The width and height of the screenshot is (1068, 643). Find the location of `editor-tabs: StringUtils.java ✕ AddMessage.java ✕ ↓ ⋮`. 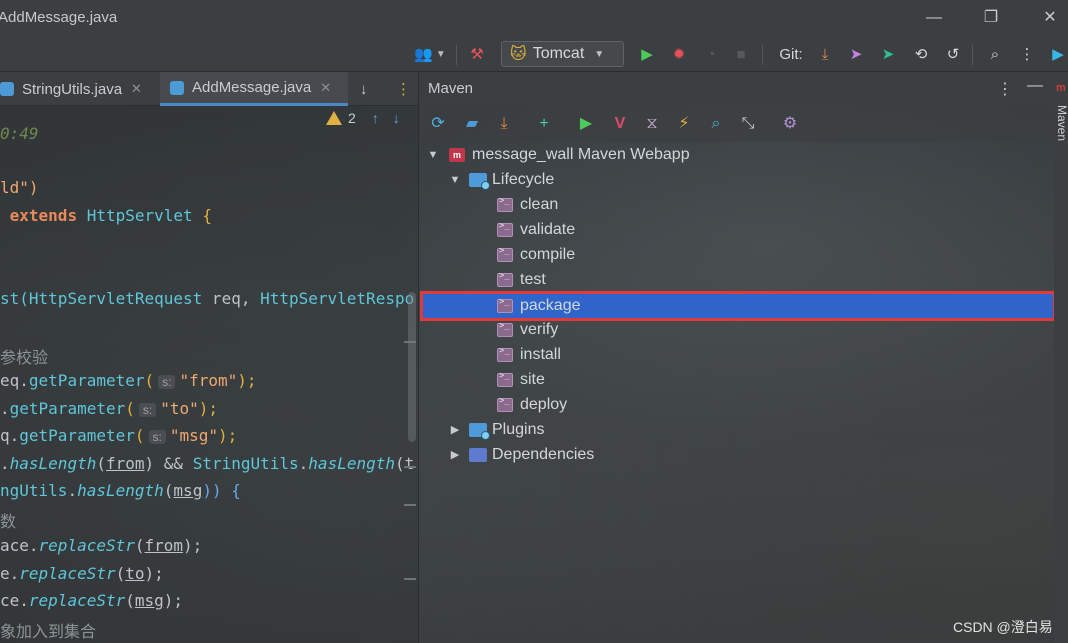

editor-tabs: StringUtils.java ✕ AddMessage.java ✕ ↓ ⋮ is located at coordinates (209, 89).